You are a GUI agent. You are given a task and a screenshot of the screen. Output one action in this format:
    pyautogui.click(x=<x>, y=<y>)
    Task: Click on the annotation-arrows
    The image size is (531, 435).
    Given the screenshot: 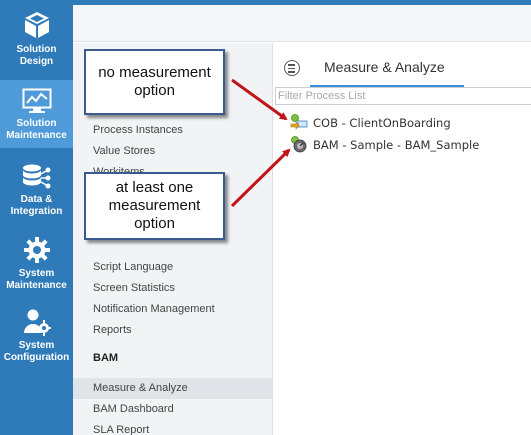 What is the action you would take?
    pyautogui.click(x=260, y=143)
    